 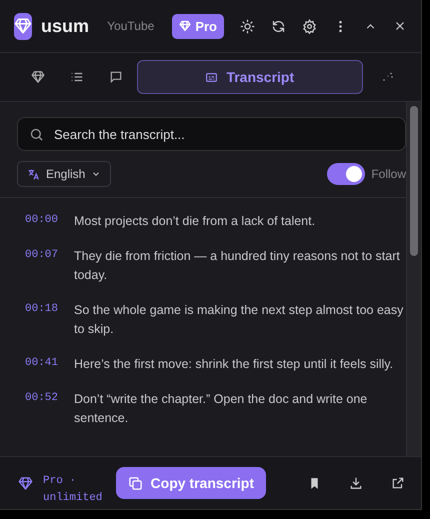 I want to click on source-label: YouTube, so click(x=130, y=26).